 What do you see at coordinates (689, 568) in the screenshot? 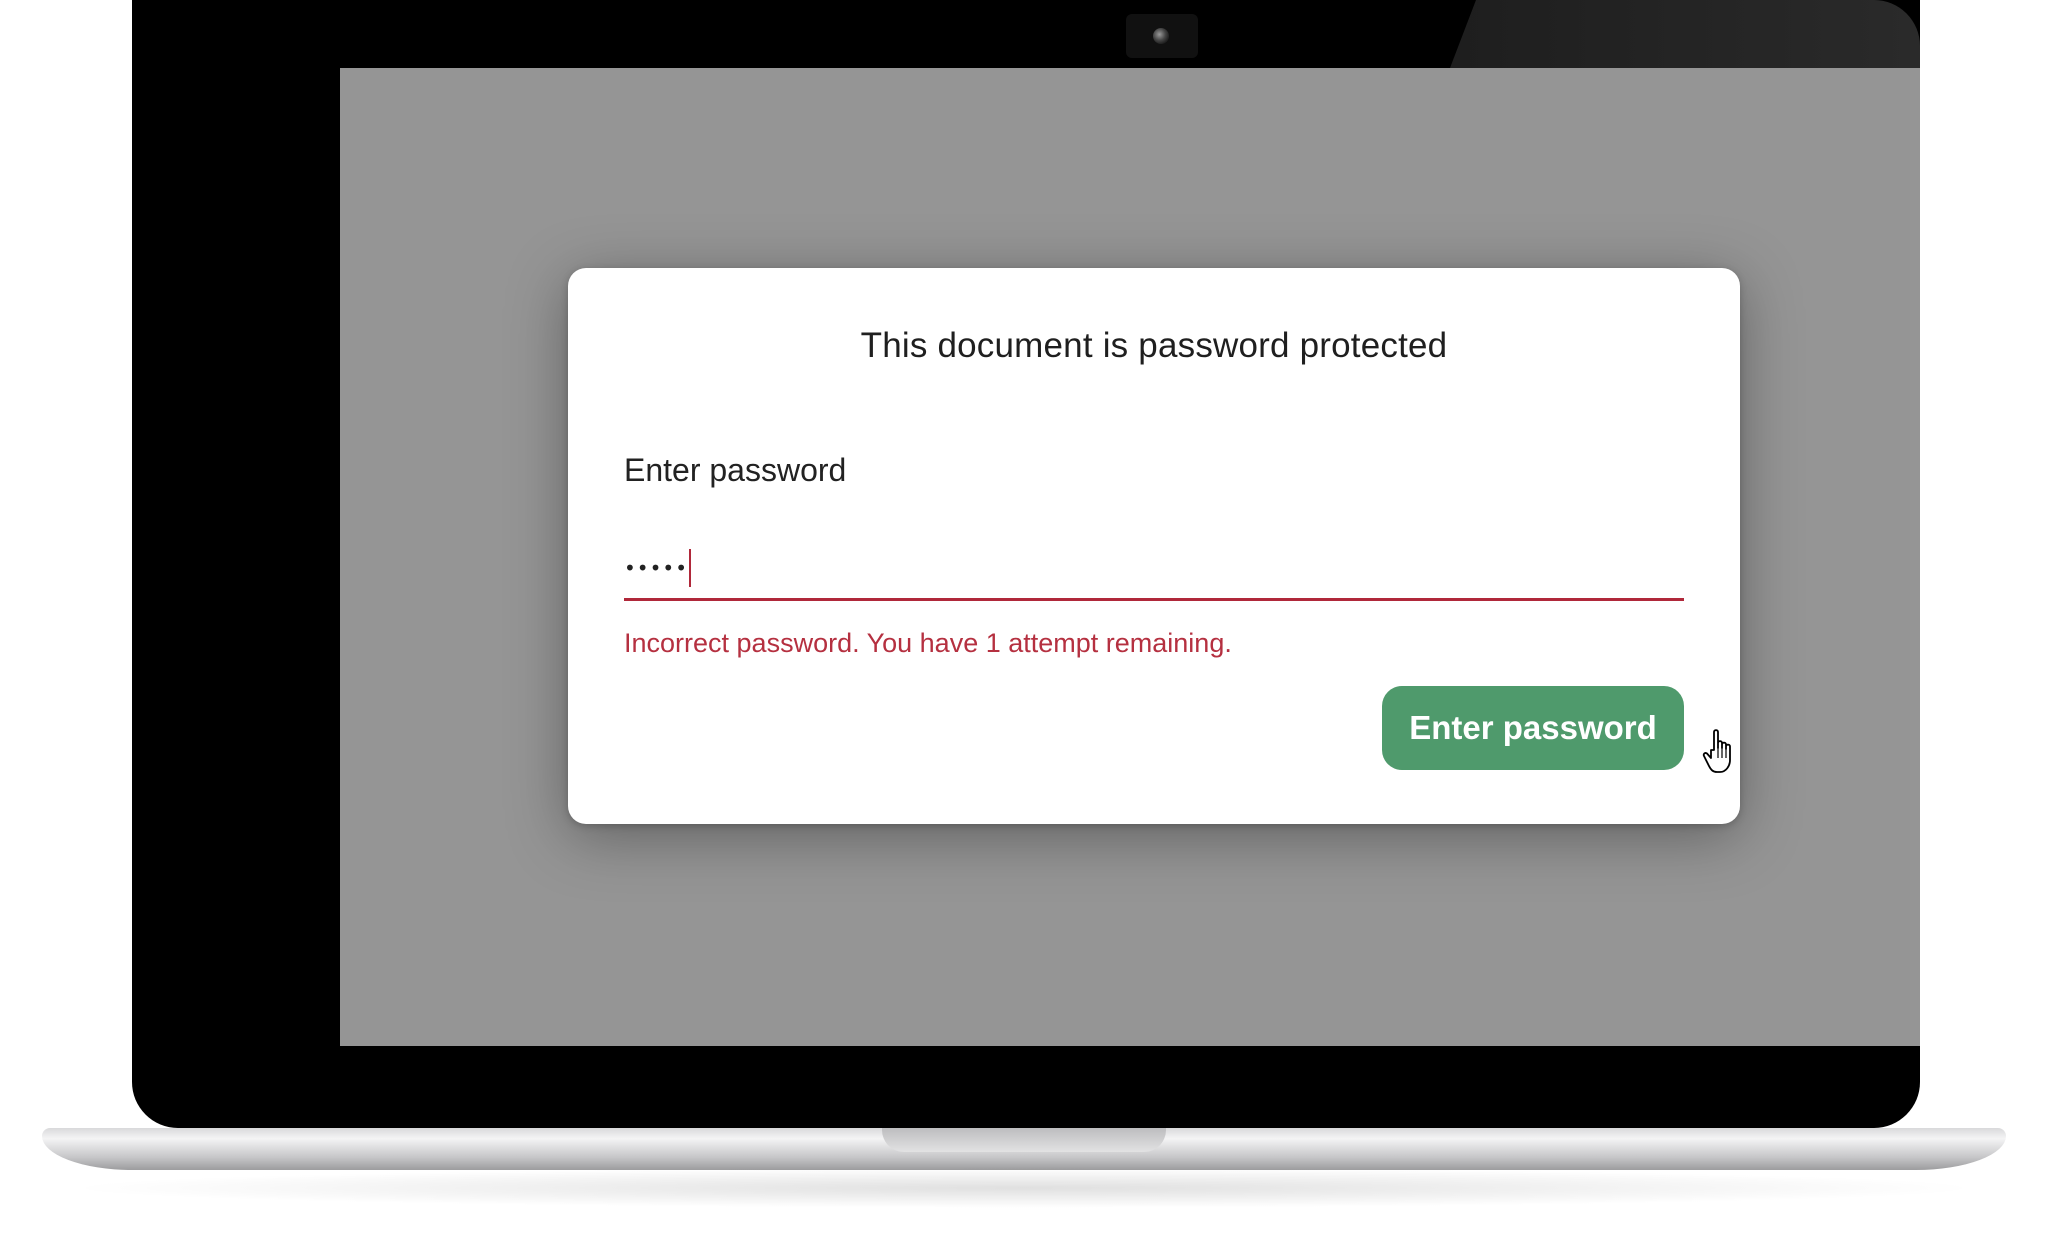
I see `text-caret` at bounding box center [689, 568].